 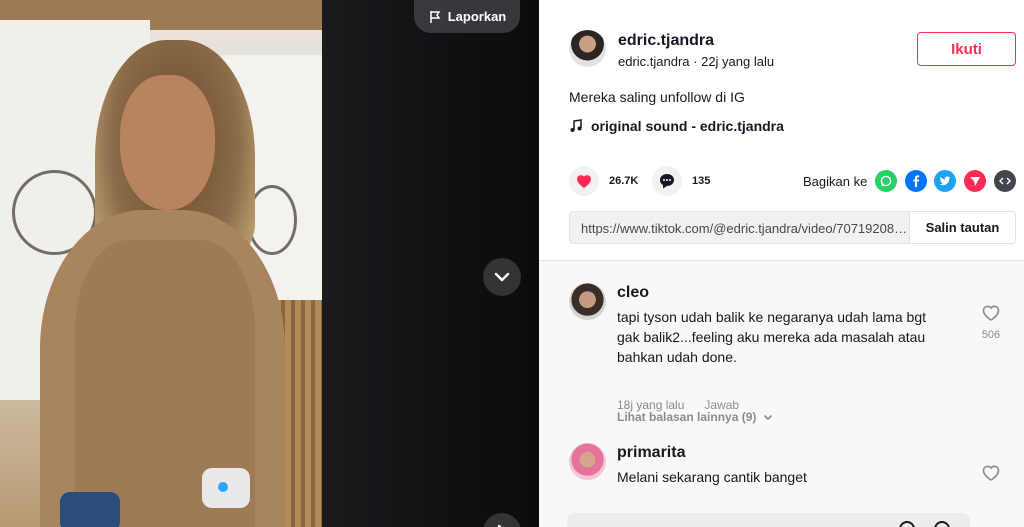 I want to click on facebook-share-button, so click(x=916, y=181).